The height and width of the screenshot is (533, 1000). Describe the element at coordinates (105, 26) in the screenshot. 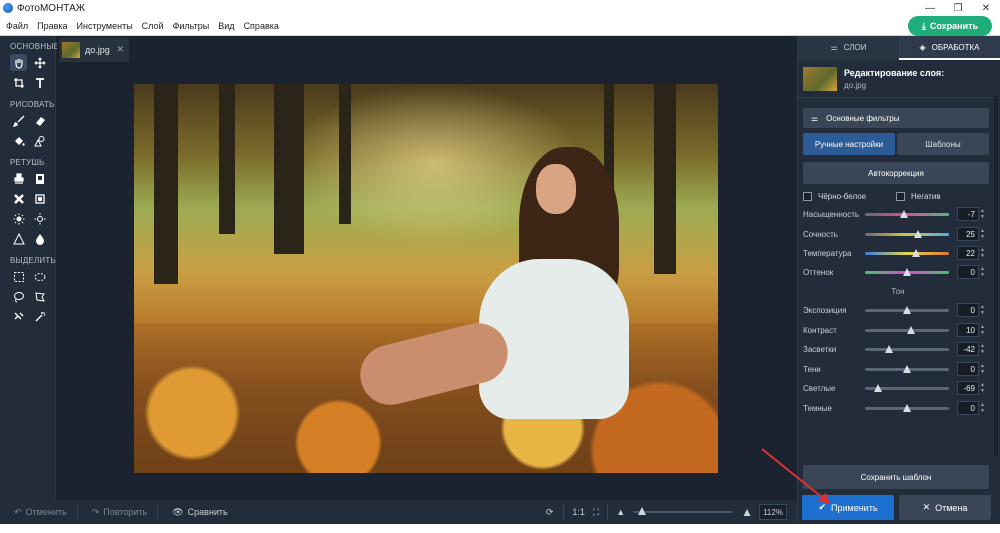

I see `menu-item-tools: Инструменты` at that location.